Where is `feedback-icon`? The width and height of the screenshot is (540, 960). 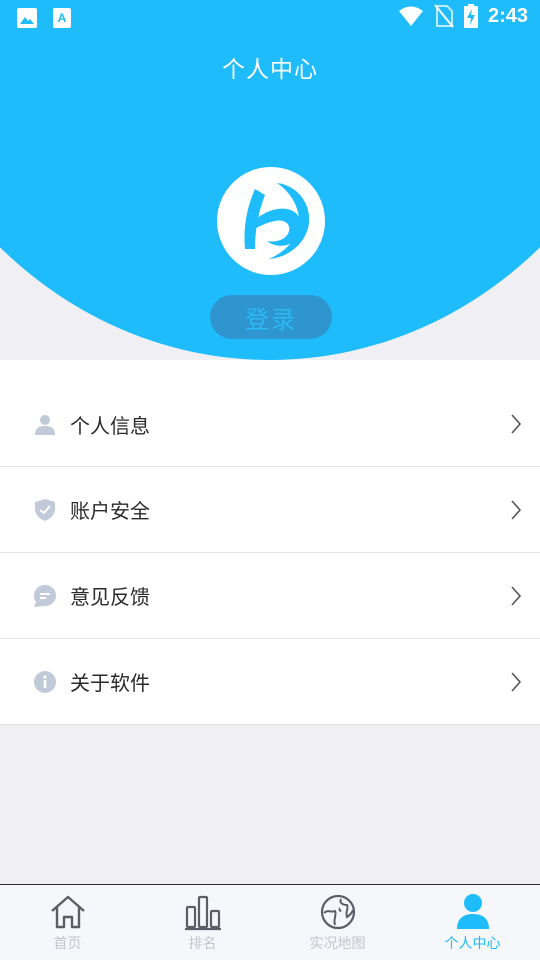
feedback-icon is located at coordinates (45, 595).